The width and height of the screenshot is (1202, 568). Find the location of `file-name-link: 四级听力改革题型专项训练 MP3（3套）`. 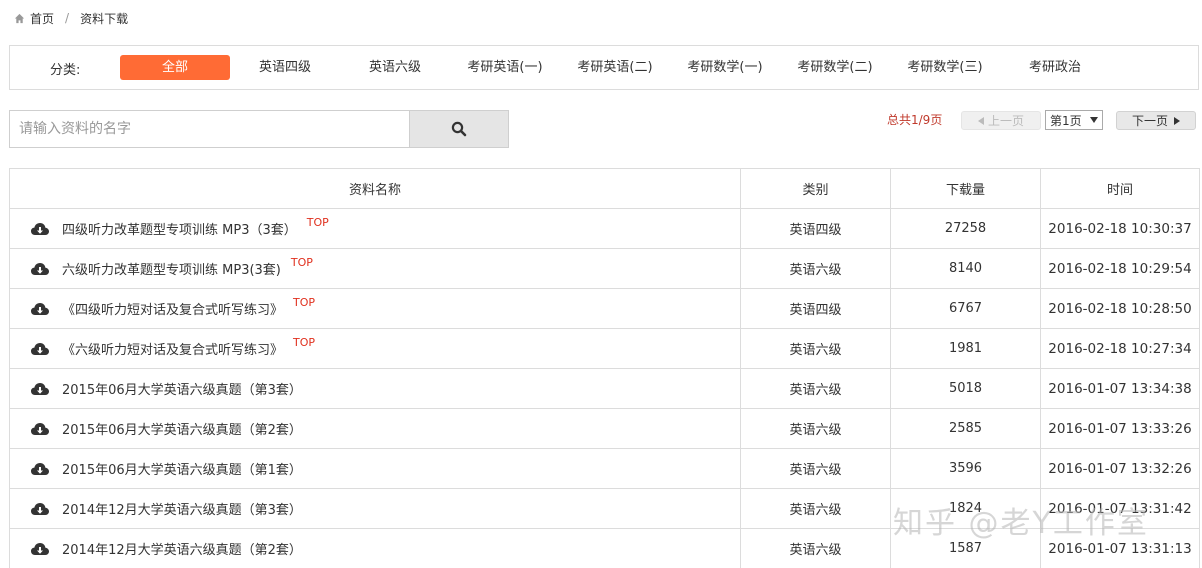

file-name-link: 四级听力改革题型专项训练 MP3（3套） is located at coordinates (179, 228).